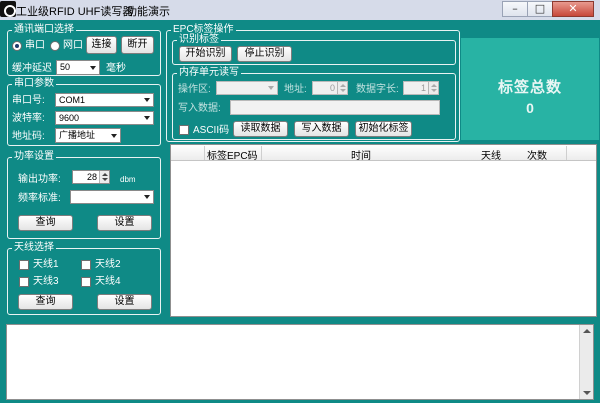  Describe the element at coordinates (124, 223) in the screenshot. I see `power-set-button: 设置` at that location.